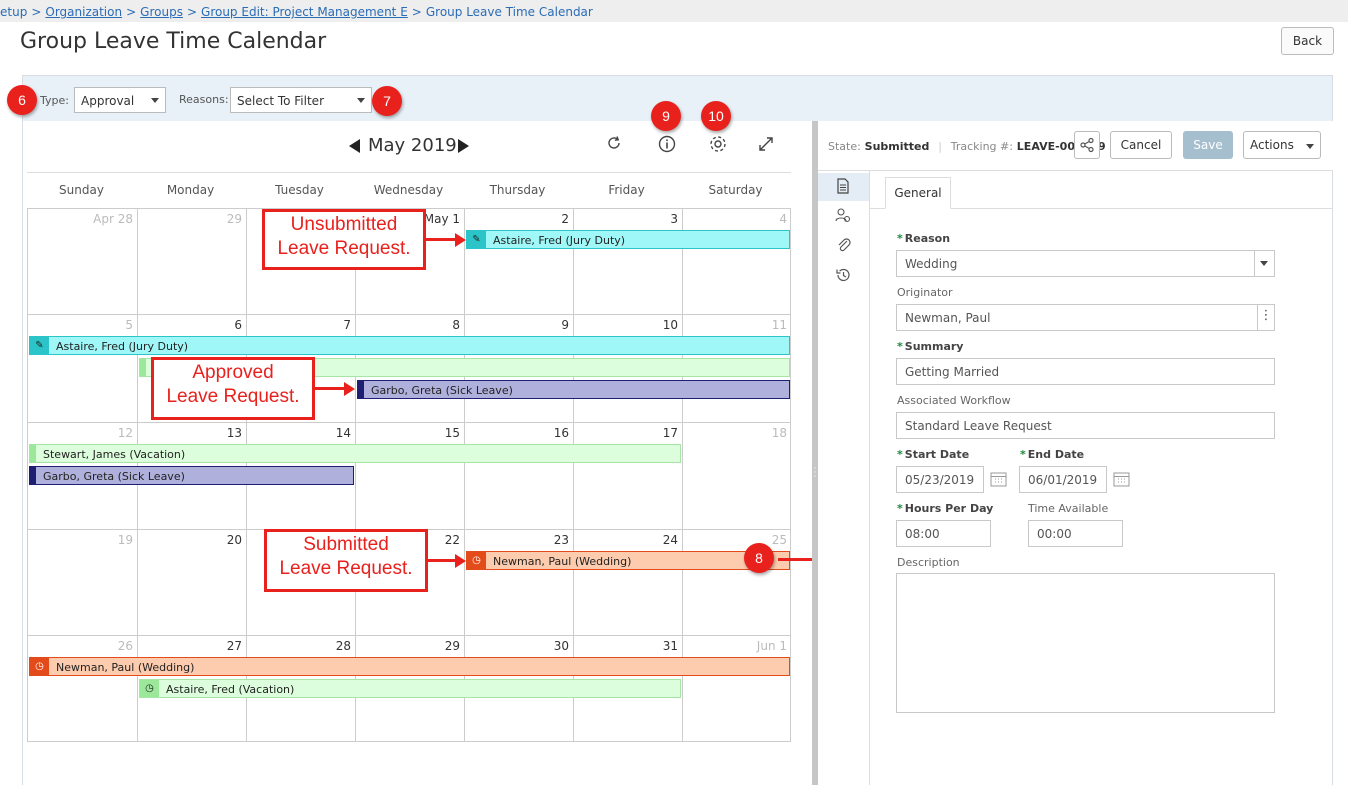 The height and width of the screenshot is (785, 1348). I want to click on day-cell-number: 20, so click(192, 540).